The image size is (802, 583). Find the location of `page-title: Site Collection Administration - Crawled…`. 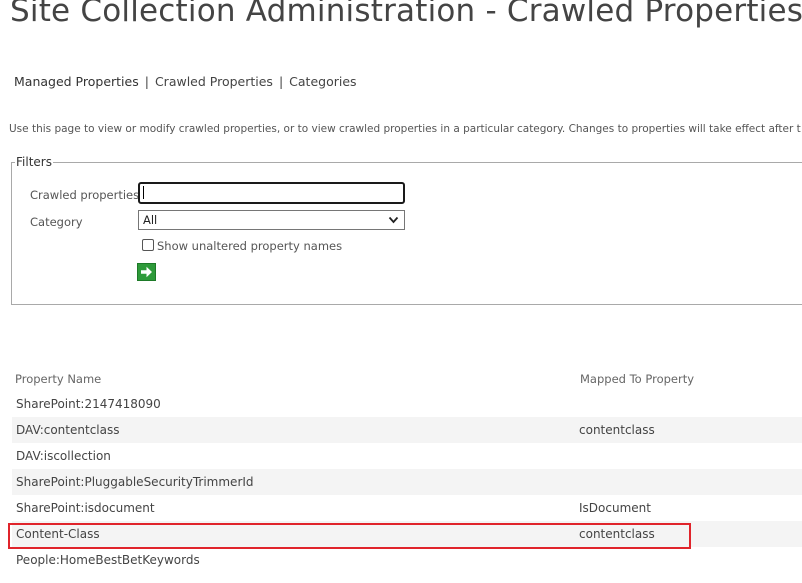

page-title: Site Collection Administration - Crawled… is located at coordinates (406, 14).